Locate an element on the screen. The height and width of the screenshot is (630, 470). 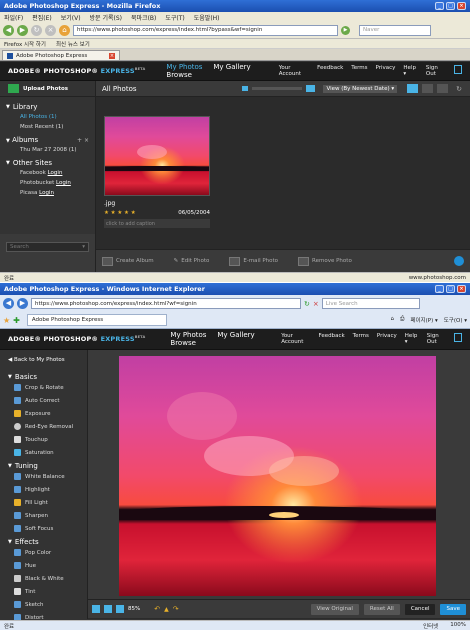
tool-highlight: Highlight is located at coordinates (50, 489).